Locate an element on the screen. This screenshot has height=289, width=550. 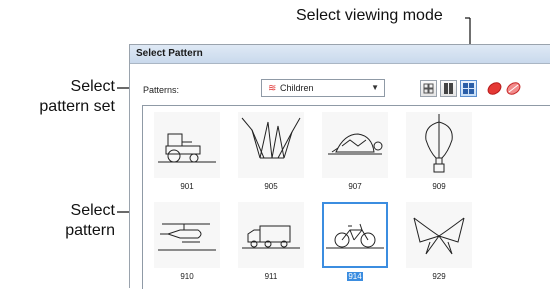
truck-icon is located at coordinates (271, 237).